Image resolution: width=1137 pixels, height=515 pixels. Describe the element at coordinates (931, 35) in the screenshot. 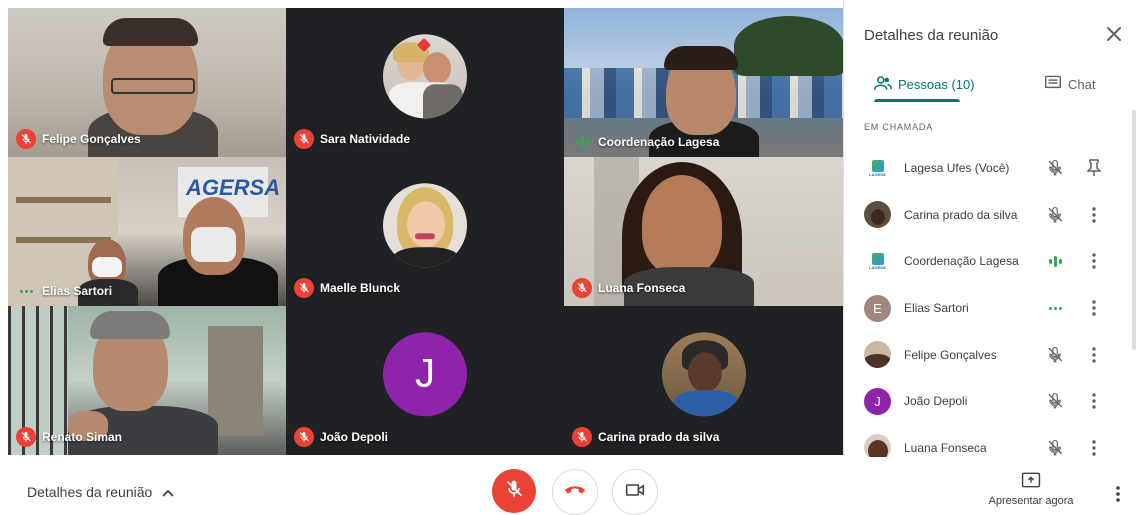

I see `panel-title: Detalhes da reunião` at that location.